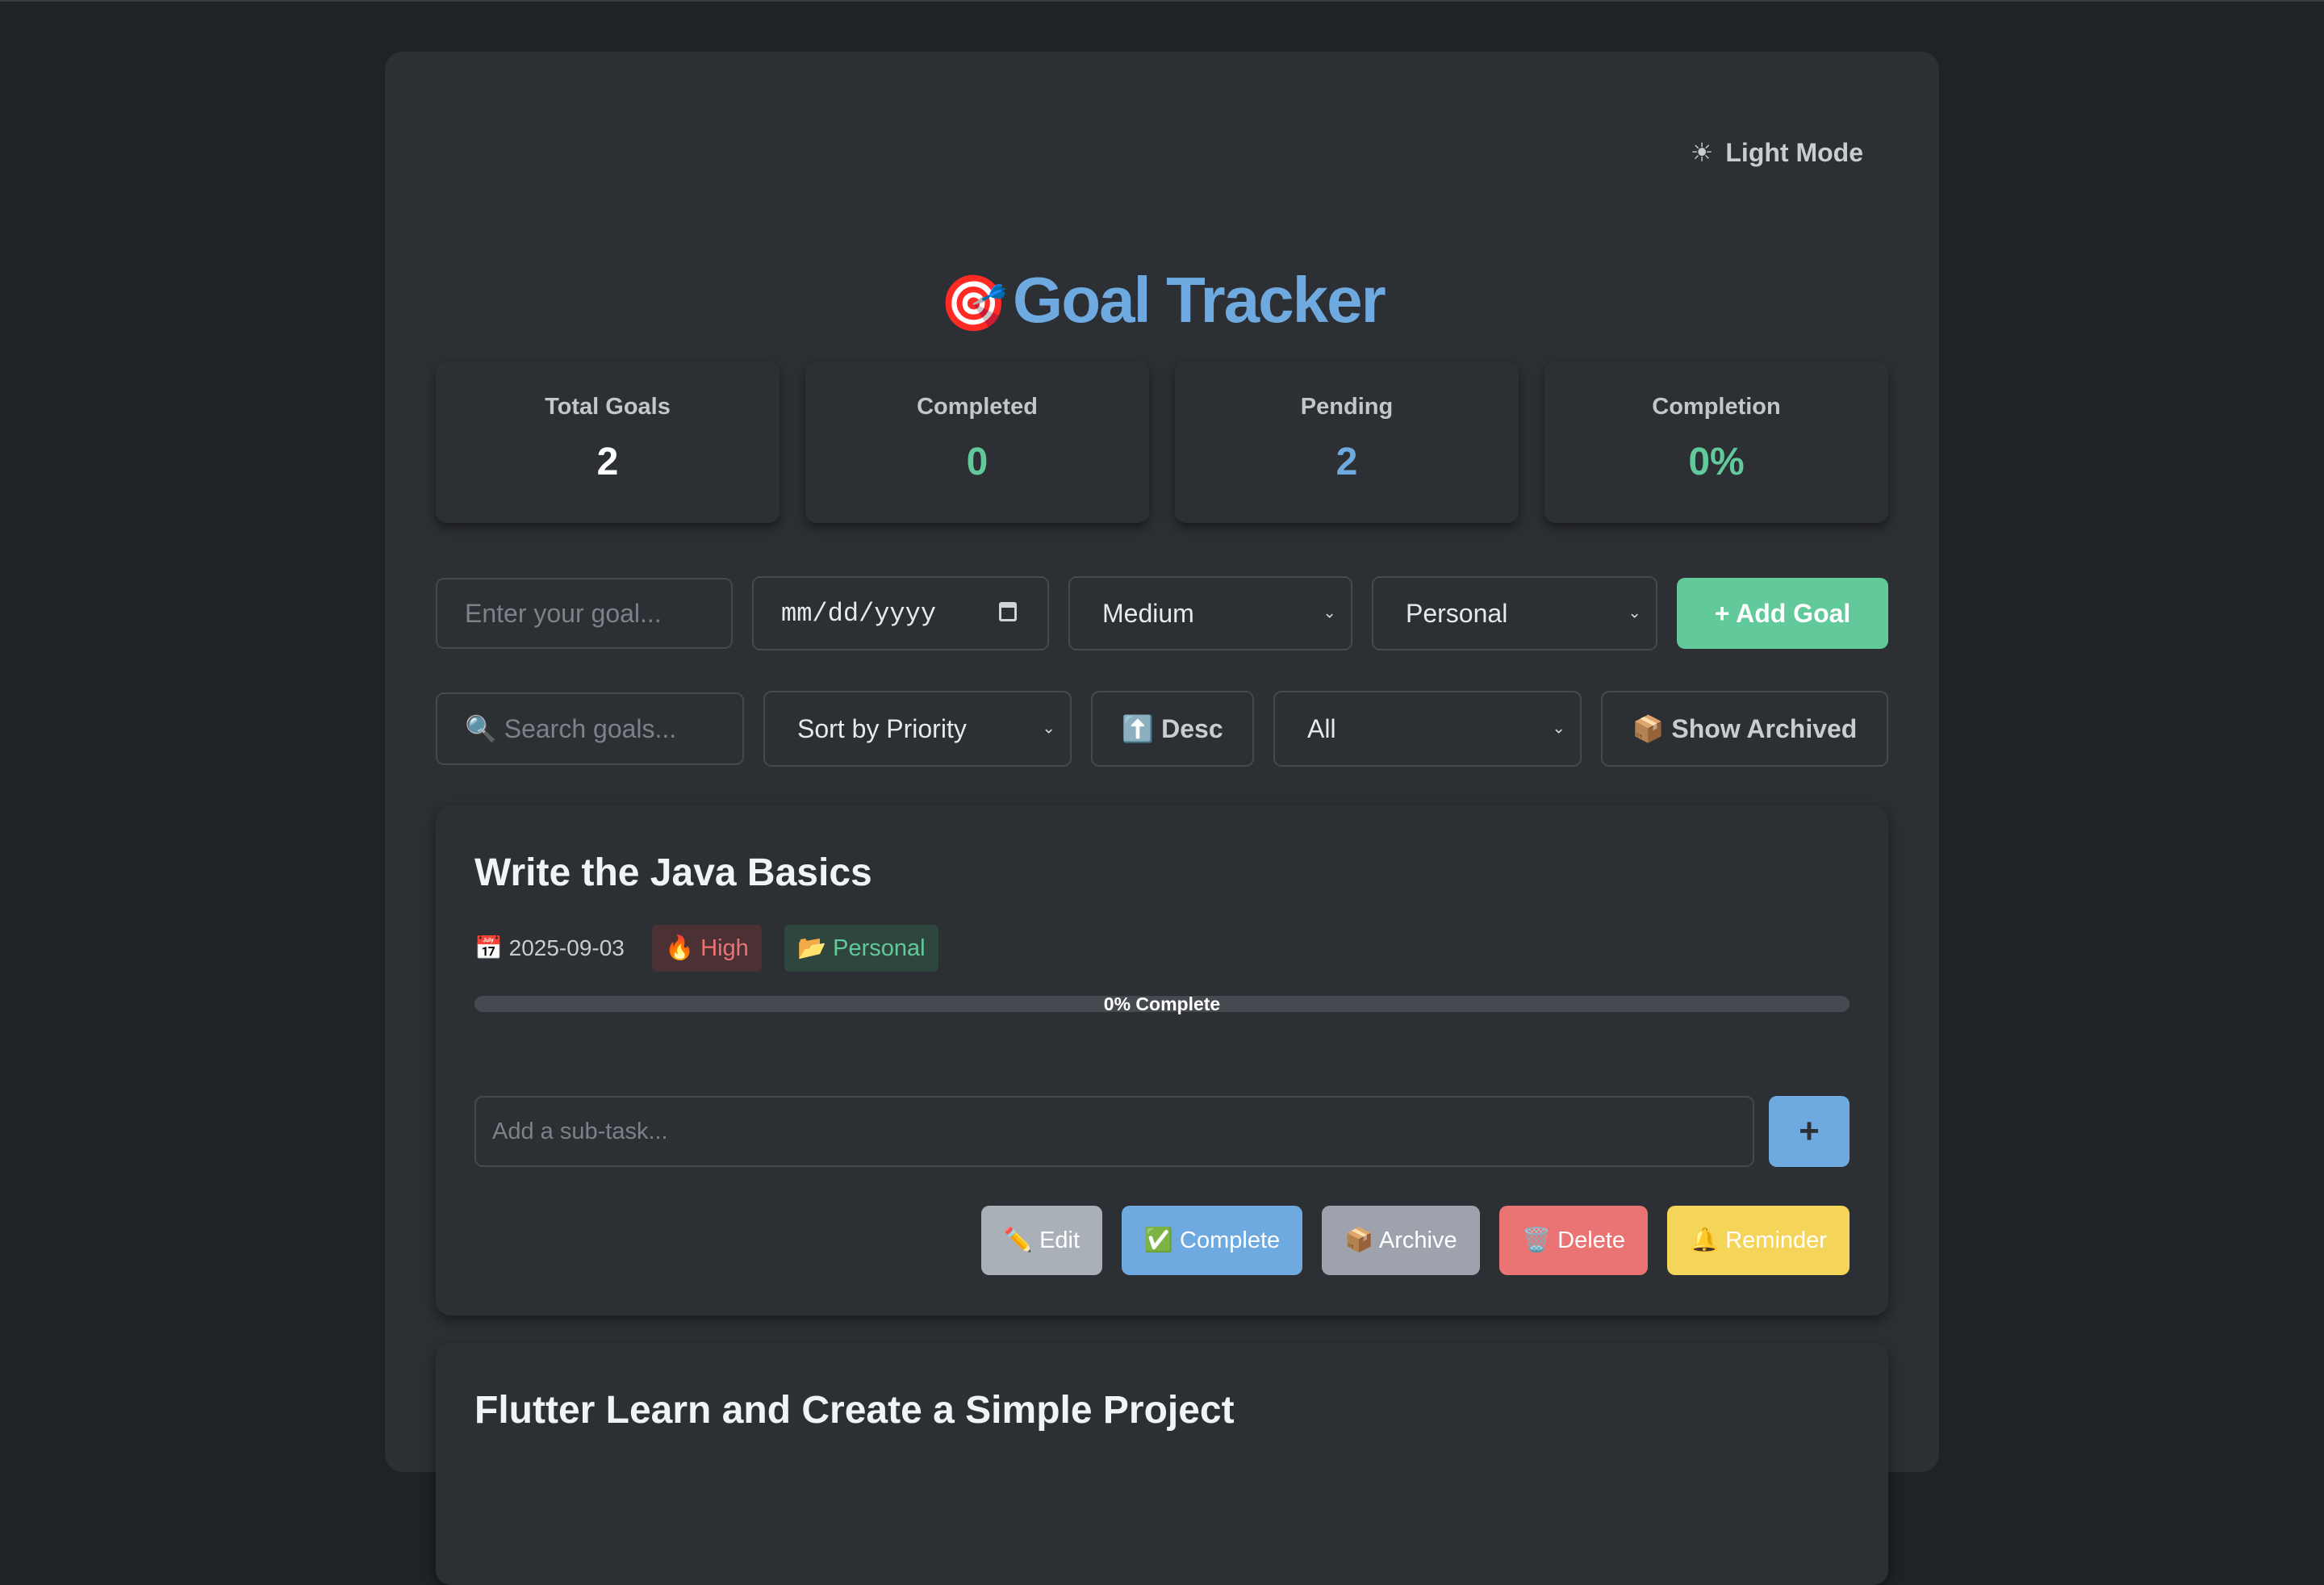 This screenshot has width=2324, height=1585. I want to click on add-goal-button: + Add Goal, so click(1783, 613).